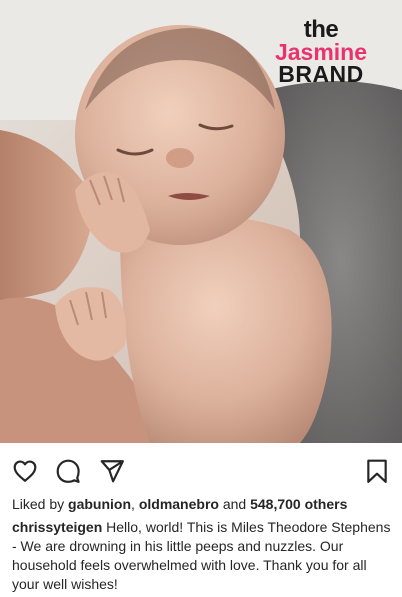  What do you see at coordinates (40, 504) in the screenshot?
I see `likes-prefix: Liked by` at bounding box center [40, 504].